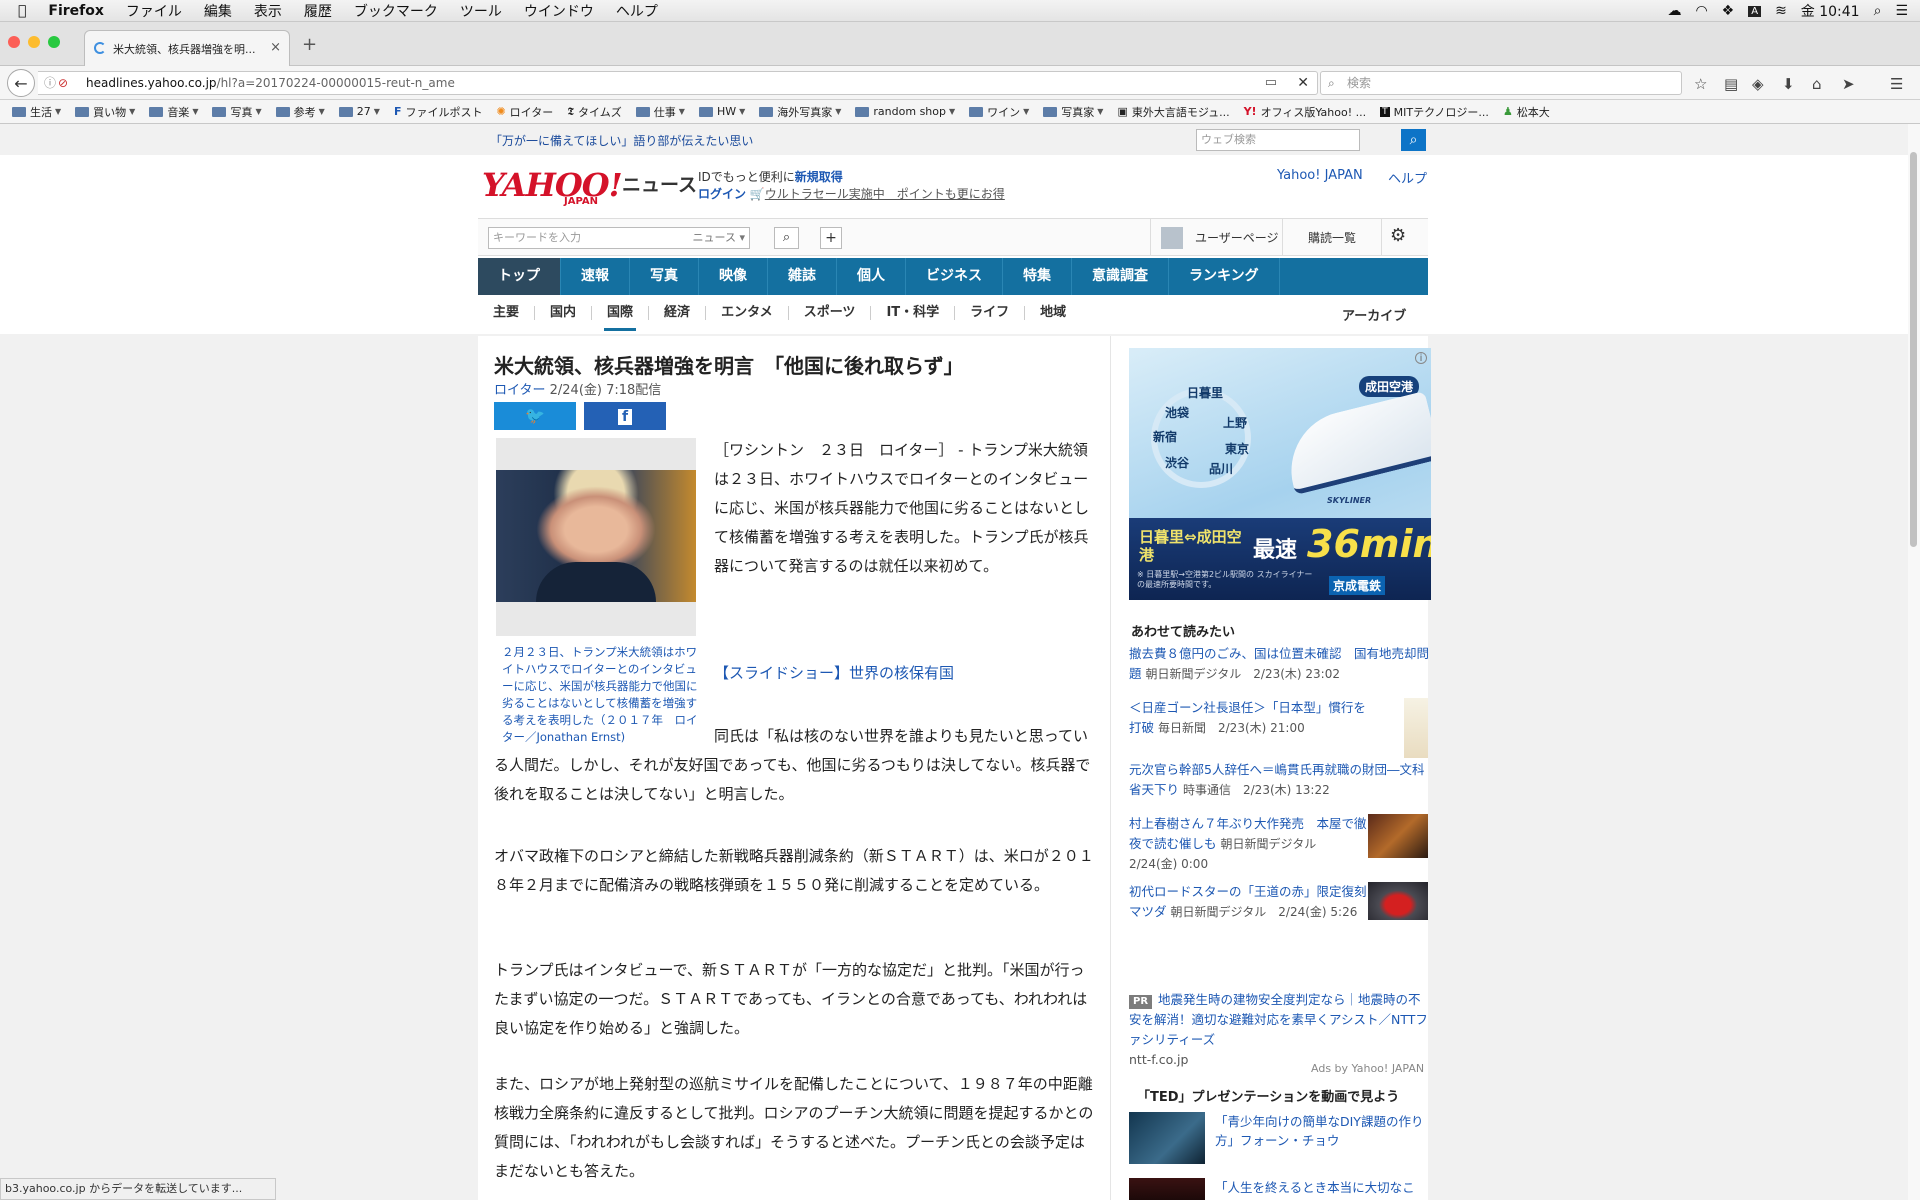 The width and height of the screenshot is (1920, 1200). What do you see at coordinates (999, 112) in the screenshot?
I see `bookmark-folder: ワイン ▼` at bounding box center [999, 112].